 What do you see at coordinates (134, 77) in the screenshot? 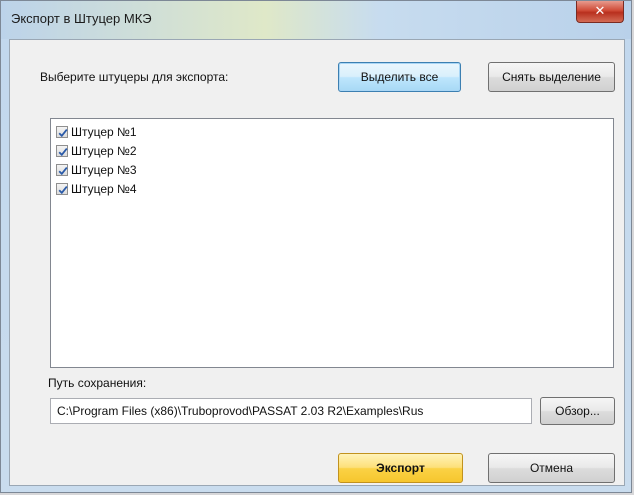
I see `select-fittings-label: Выберите штуцеры для экспорта:` at bounding box center [134, 77].